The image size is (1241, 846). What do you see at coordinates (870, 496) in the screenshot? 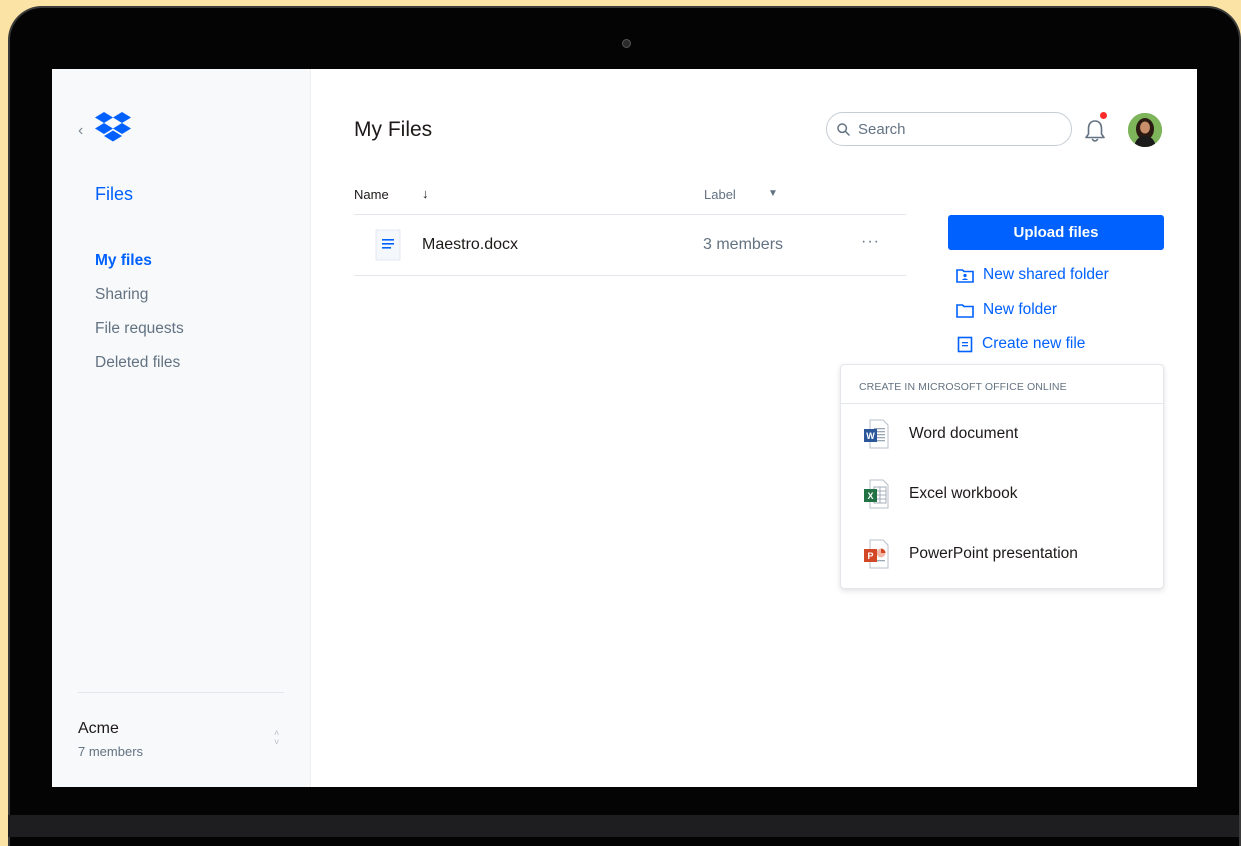
I see `svg-text: X` at bounding box center [870, 496].